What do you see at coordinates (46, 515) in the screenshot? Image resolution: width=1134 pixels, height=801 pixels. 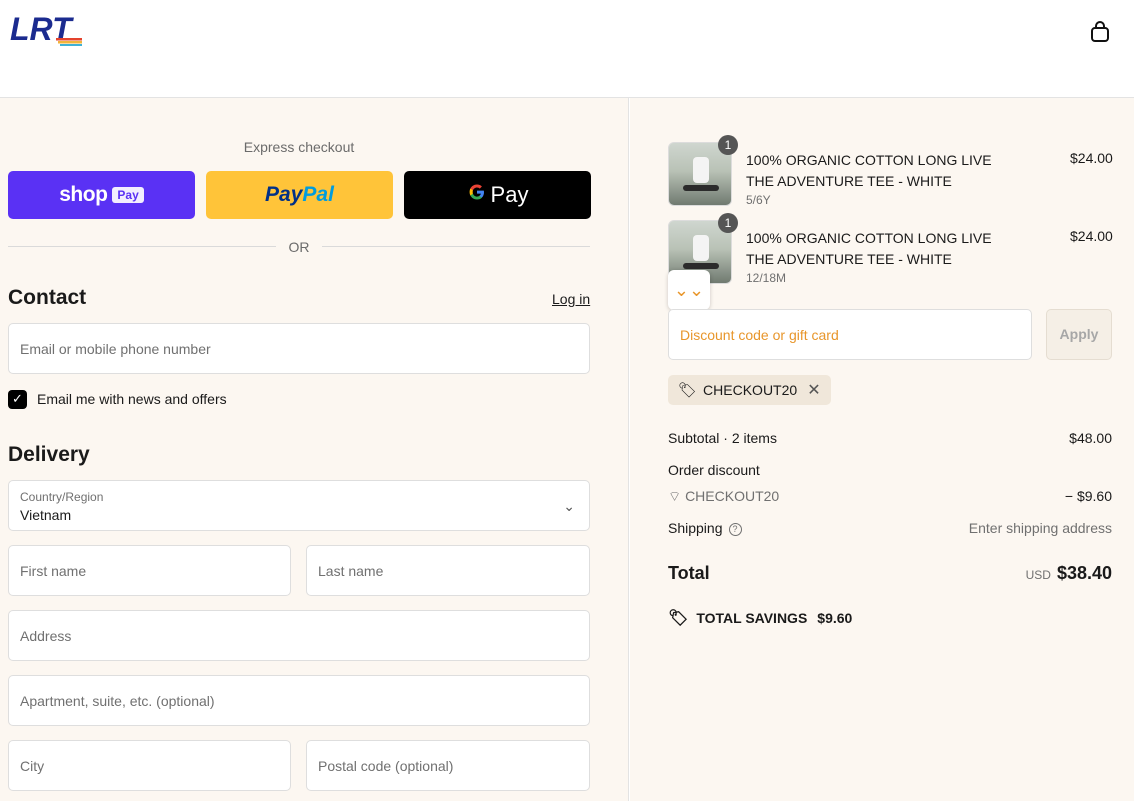 I see `country-value: Vietnam` at bounding box center [46, 515].